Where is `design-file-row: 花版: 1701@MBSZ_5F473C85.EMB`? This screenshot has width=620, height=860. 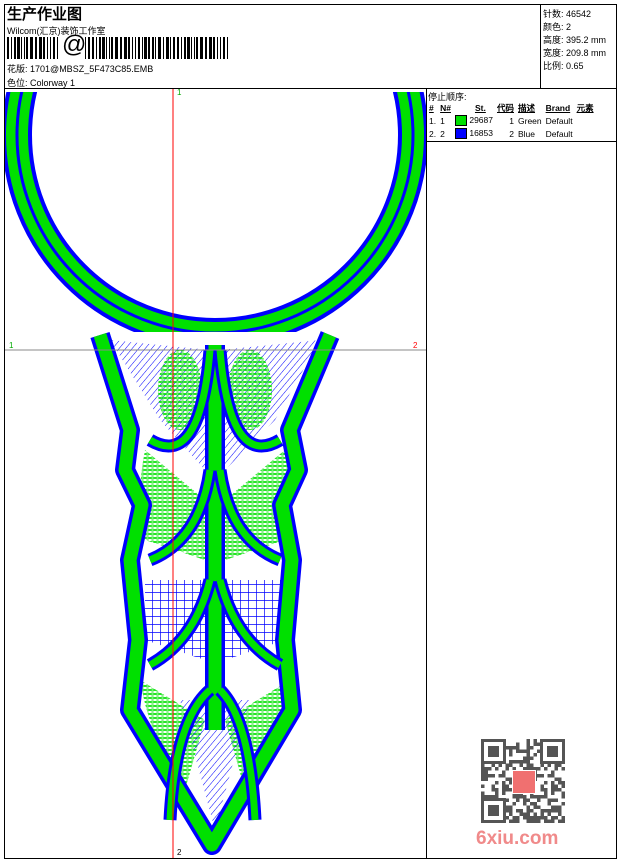
design-file-row: 花版: 1701@MBSZ_5F473C85.EMB is located at coordinates (80, 68).